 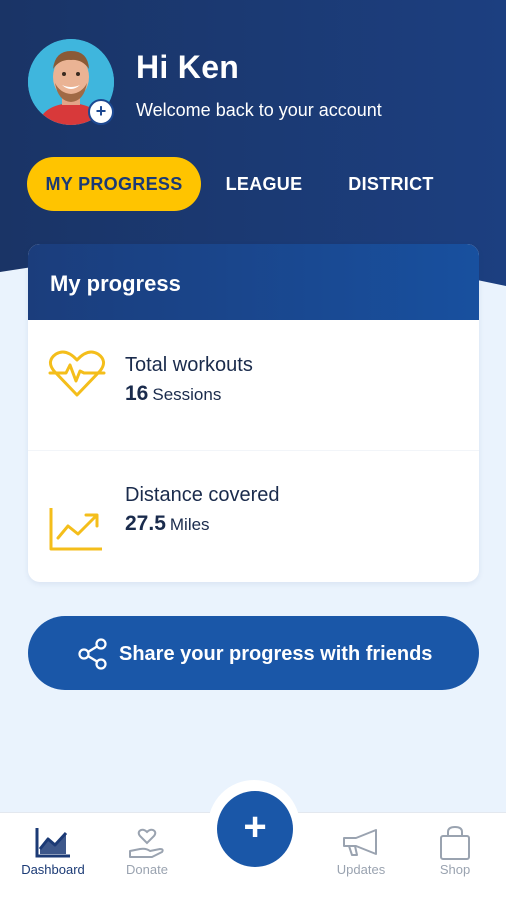 I want to click on shopping-bag-icon, so click(x=455, y=843).